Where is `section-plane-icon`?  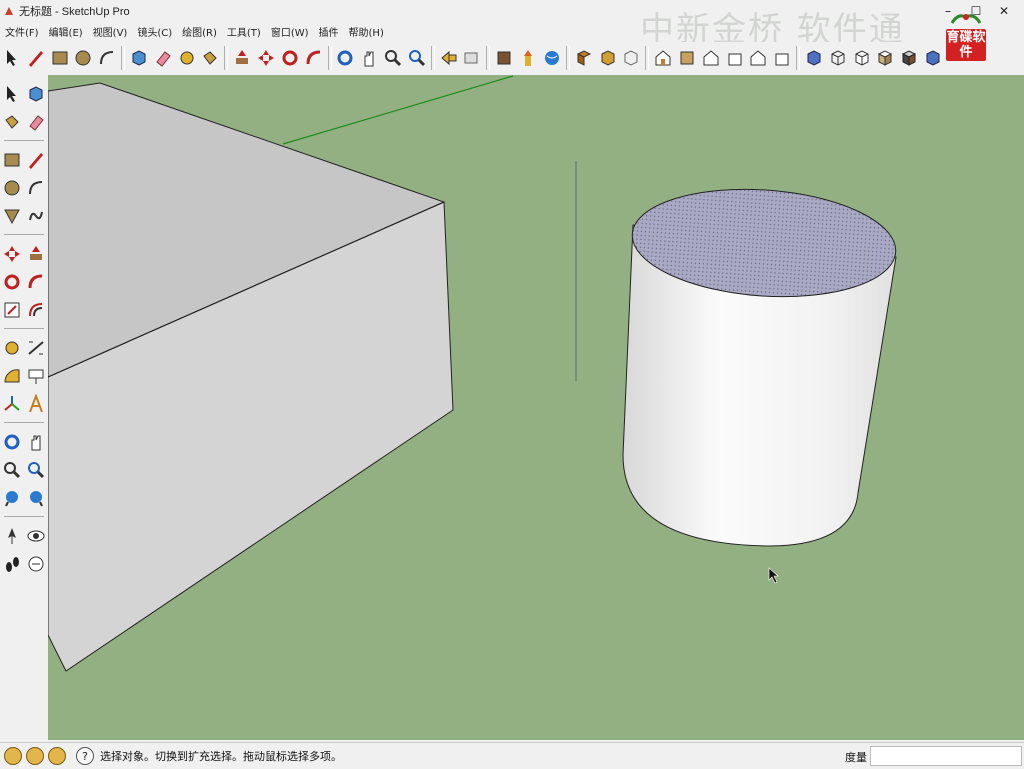 section-plane-icon is located at coordinates (36, 564).